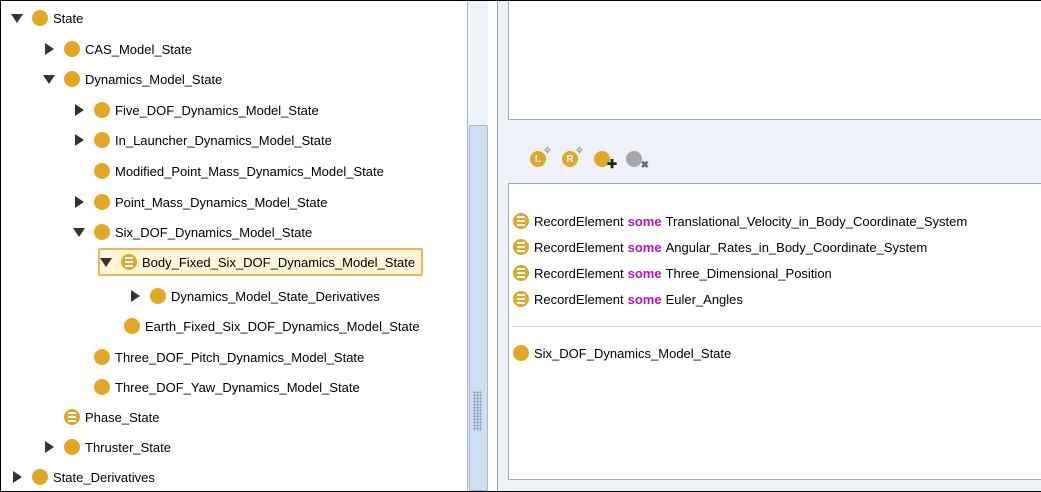 This screenshot has width=1041, height=492. What do you see at coordinates (217, 110) in the screenshot?
I see `tree-node-label: Five_DOF_Dynamics_Model_State` at bounding box center [217, 110].